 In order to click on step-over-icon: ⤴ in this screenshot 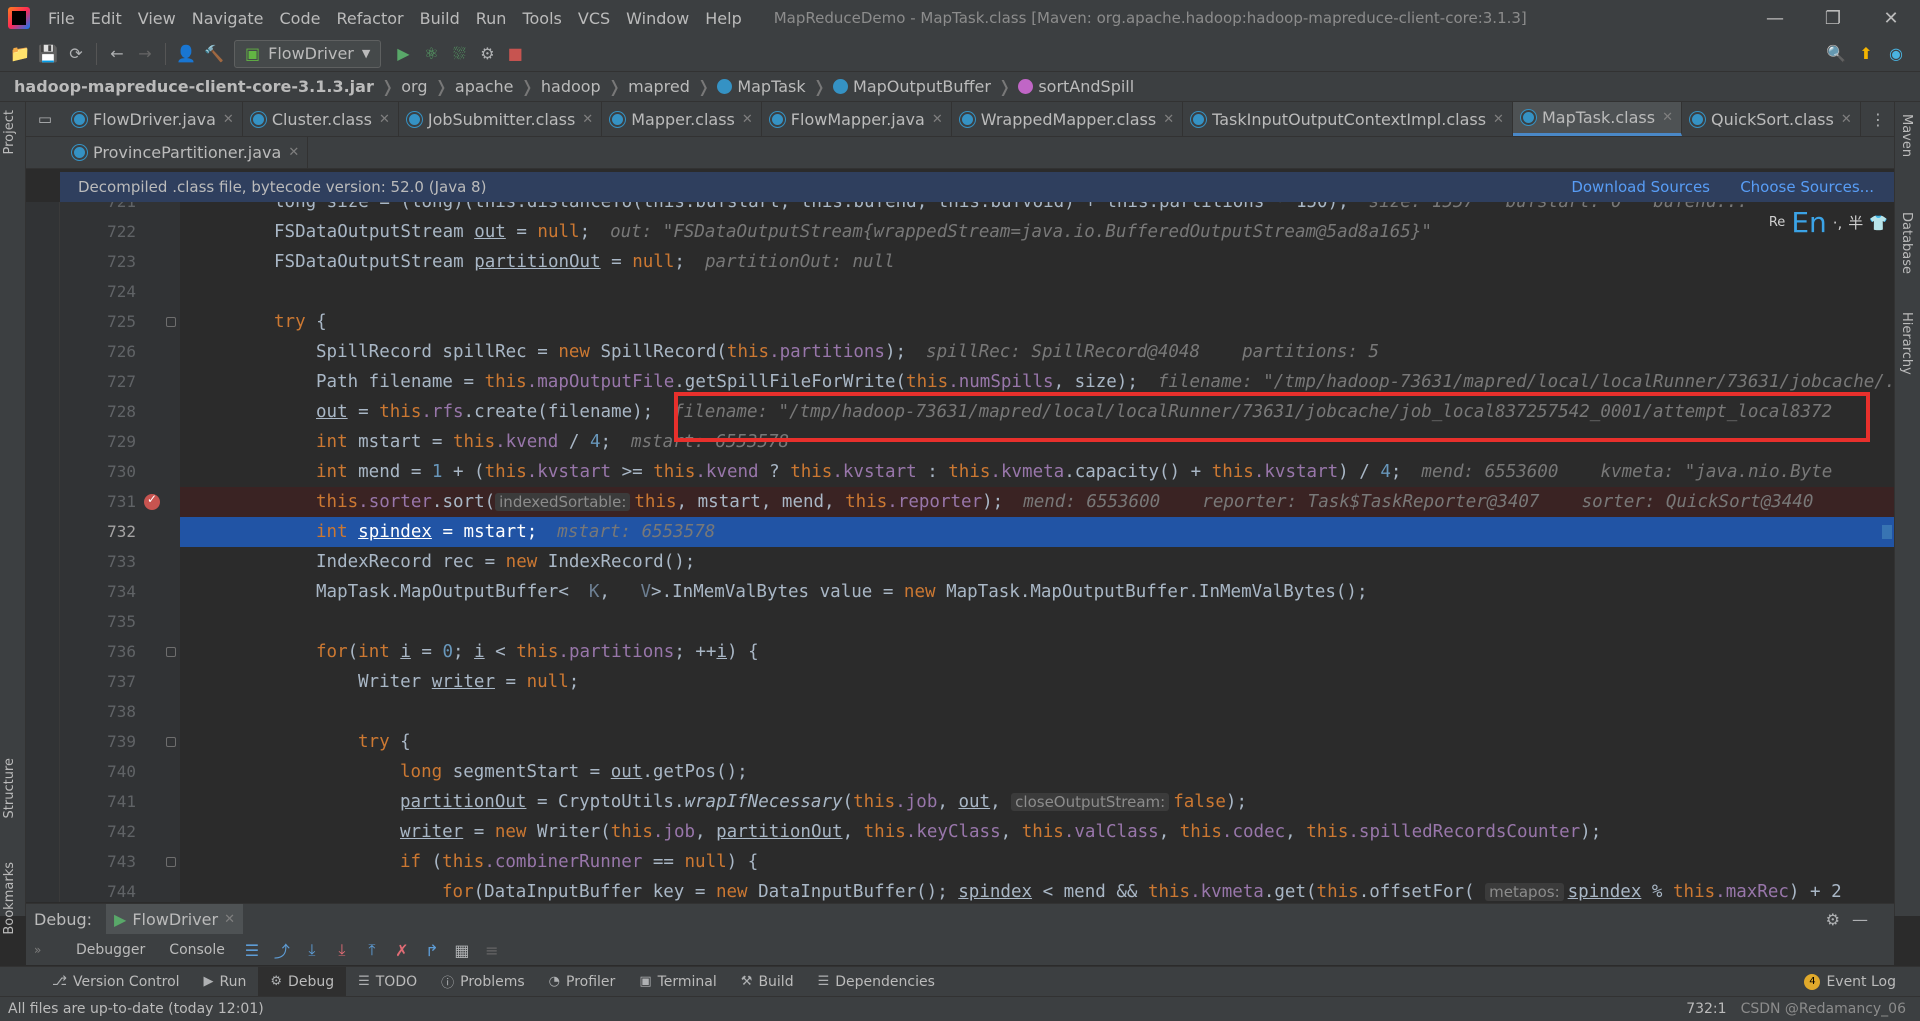, I will do `click(282, 950)`.